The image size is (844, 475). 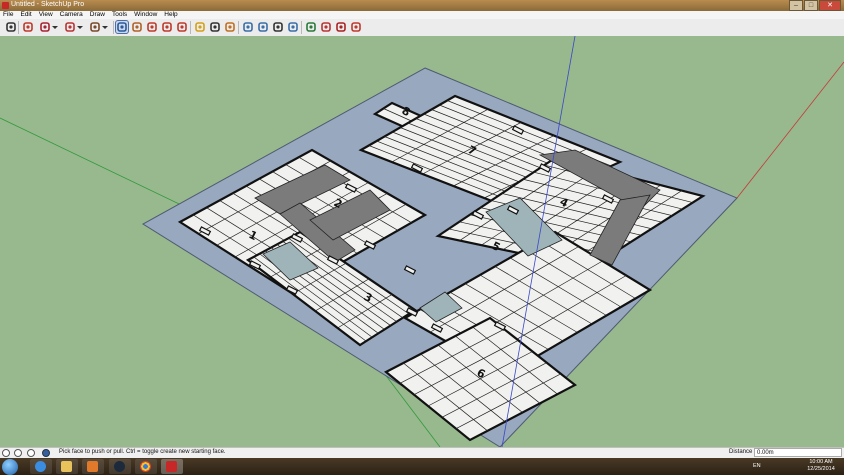 I want to click on language-indicator: EN, so click(x=757, y=466).